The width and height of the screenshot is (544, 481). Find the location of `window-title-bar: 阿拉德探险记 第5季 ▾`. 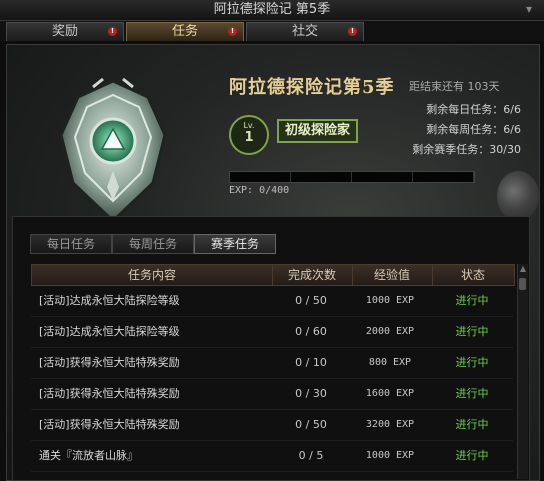

window-title-bar: 阿拉德探险记 第5季 ▾ is located at coordinates (272, 10).